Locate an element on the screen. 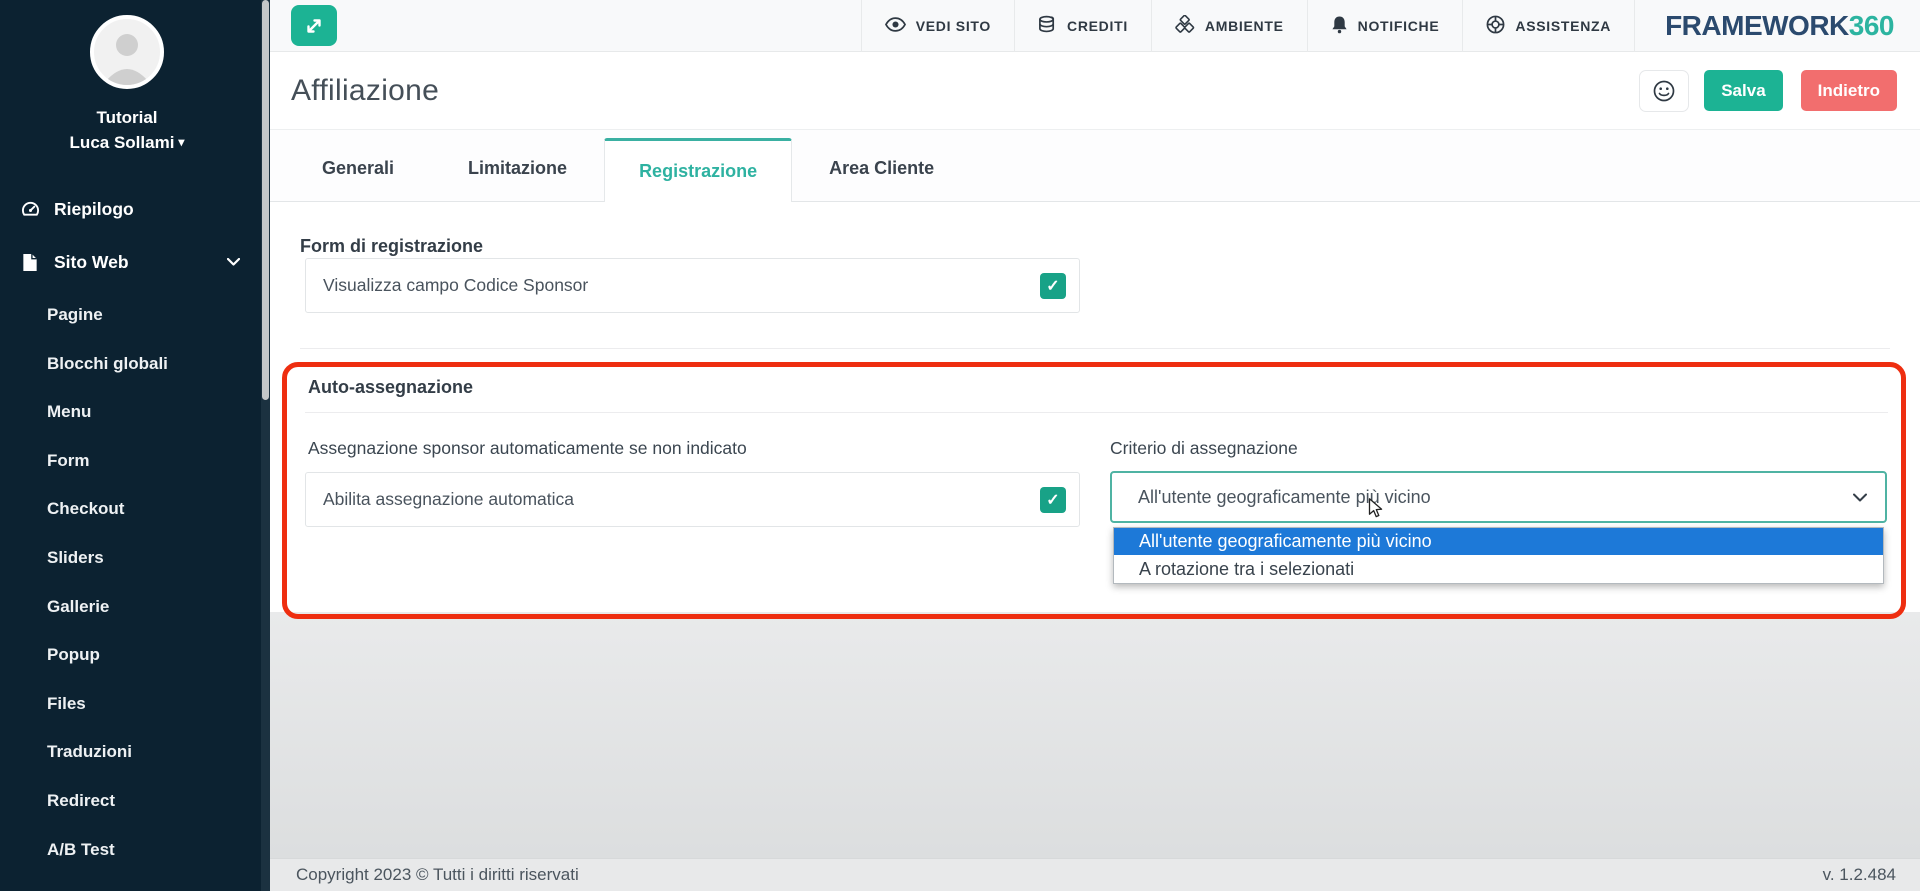  page-title: Affiliazione is located at coordinates (365, 90).